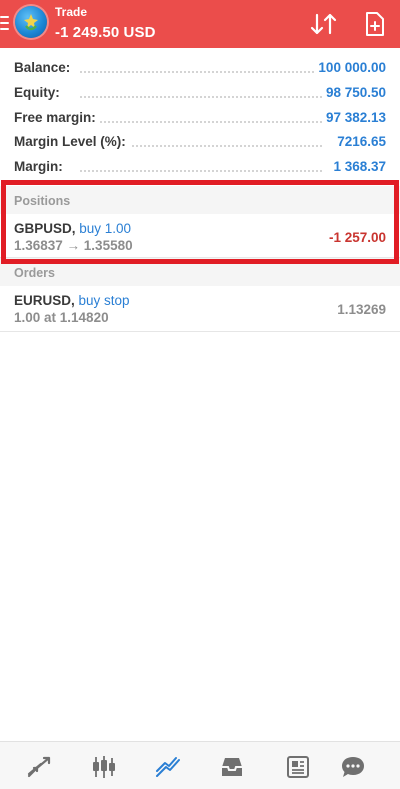  I want to click on summary-label: Margin Level (%):, so click(72, 142).